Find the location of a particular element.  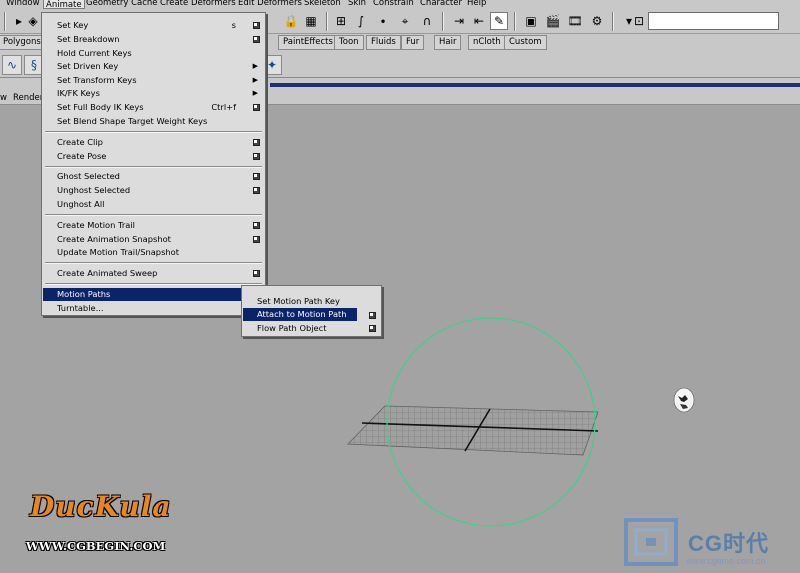

shortcut-label: Ctrl+f is located at coordinates (223, 107).